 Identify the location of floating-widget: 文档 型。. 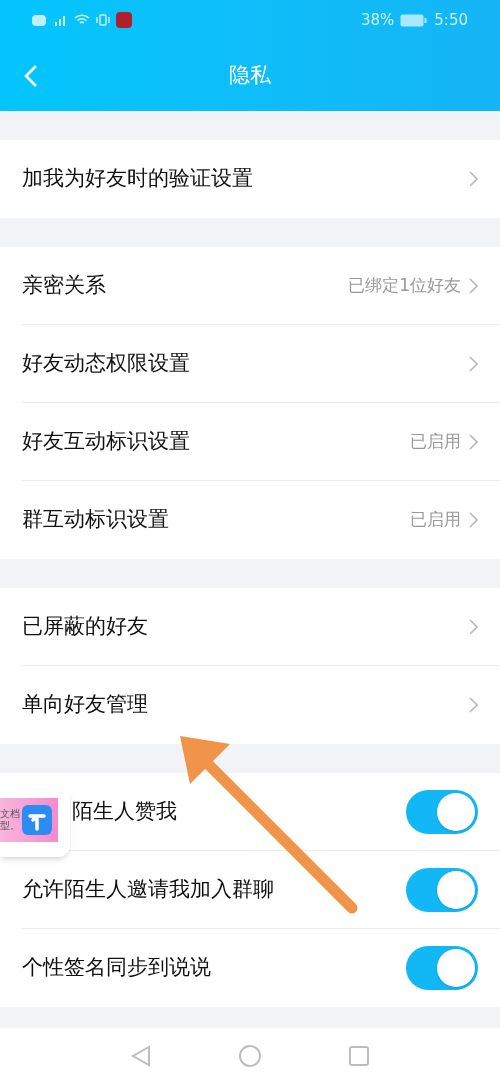
(35, 820).